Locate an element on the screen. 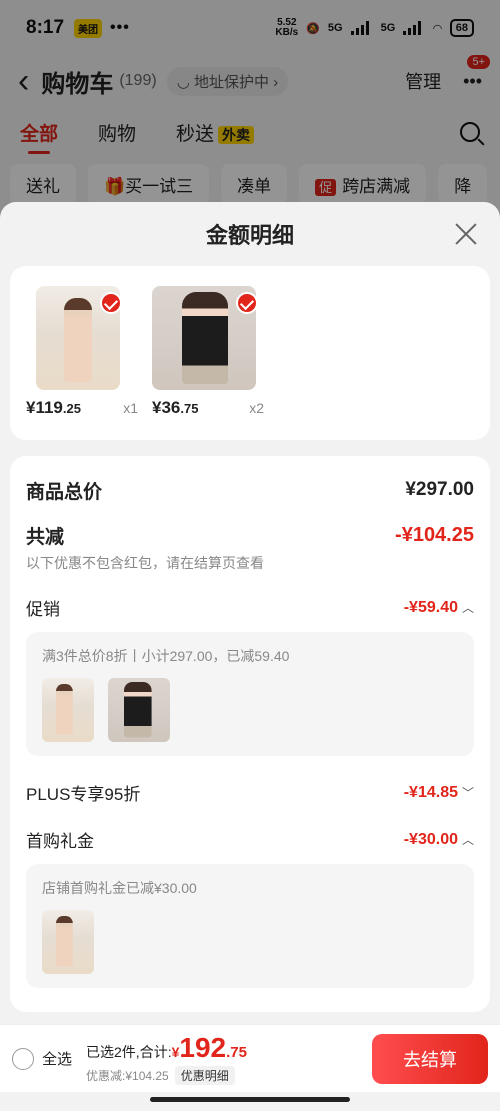 Image resolution: width=500 pixels, height=1111 pixels. product-qty: x2 is located at coordinates (256, 408).